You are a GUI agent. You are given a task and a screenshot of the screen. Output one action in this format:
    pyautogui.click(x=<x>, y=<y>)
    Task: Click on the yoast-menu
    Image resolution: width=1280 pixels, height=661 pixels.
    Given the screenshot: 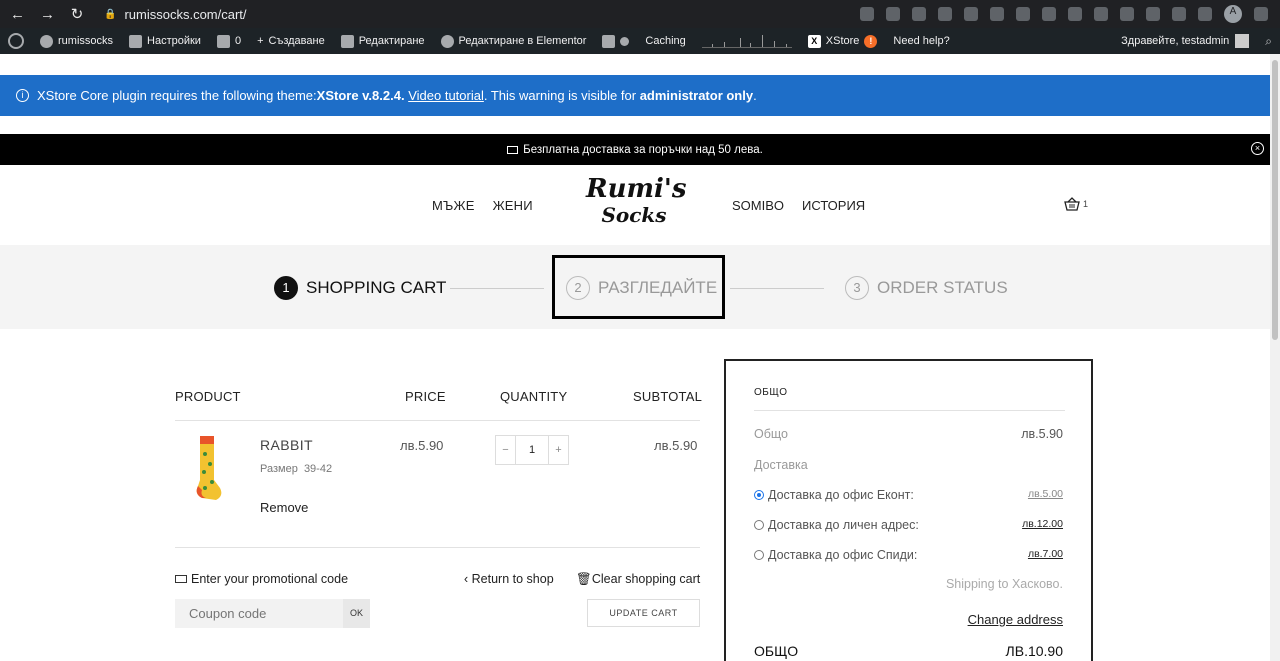 What is the action you would take?
    pyautogui.click(x=615, y=41)
    